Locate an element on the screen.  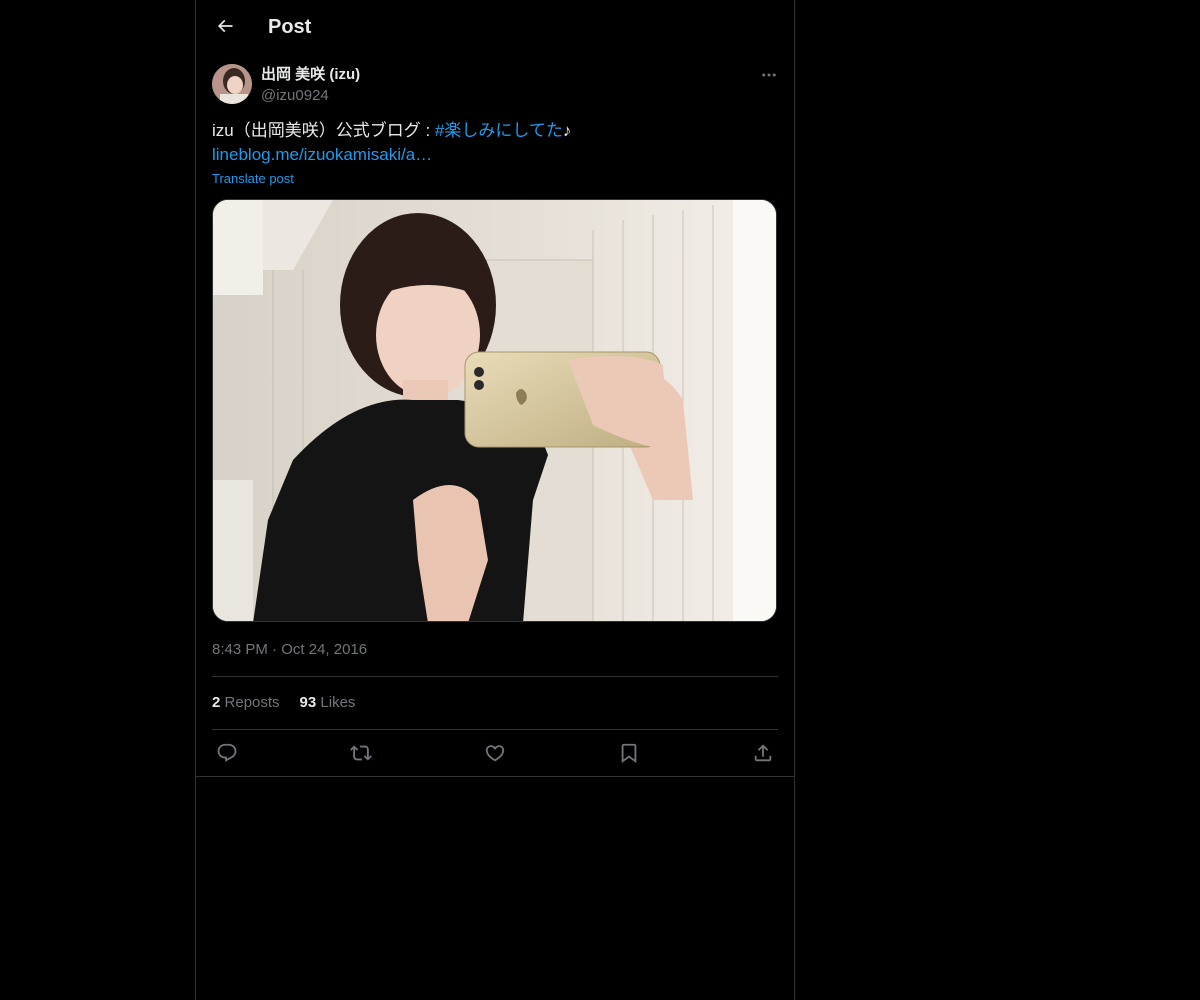
post-stats: 2 Reposts 93 Likes is located at coordinates (283, 703).